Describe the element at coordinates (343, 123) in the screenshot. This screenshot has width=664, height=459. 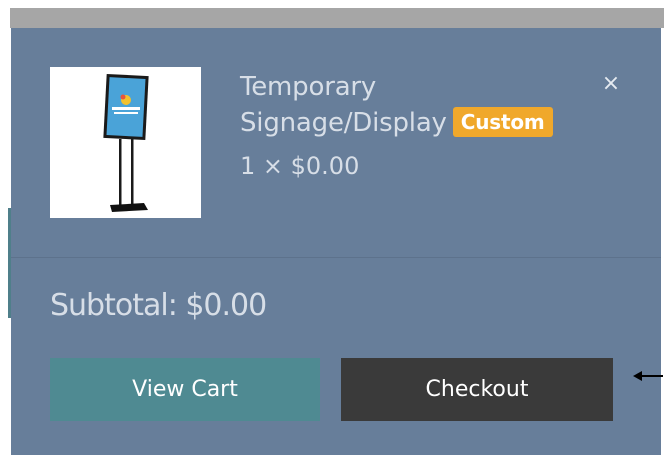
I see `product-title-line2: Signage/Display` at that location.